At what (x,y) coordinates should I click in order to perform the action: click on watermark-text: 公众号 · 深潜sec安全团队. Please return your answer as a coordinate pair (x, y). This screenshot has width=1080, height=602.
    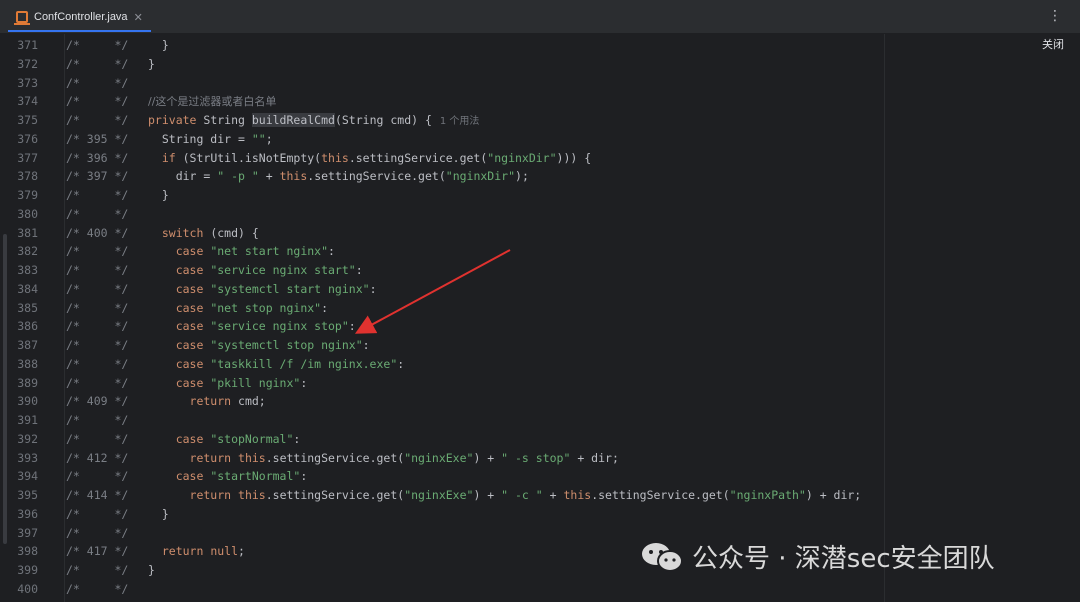
    Looking at the image, I should click on (843, 559).